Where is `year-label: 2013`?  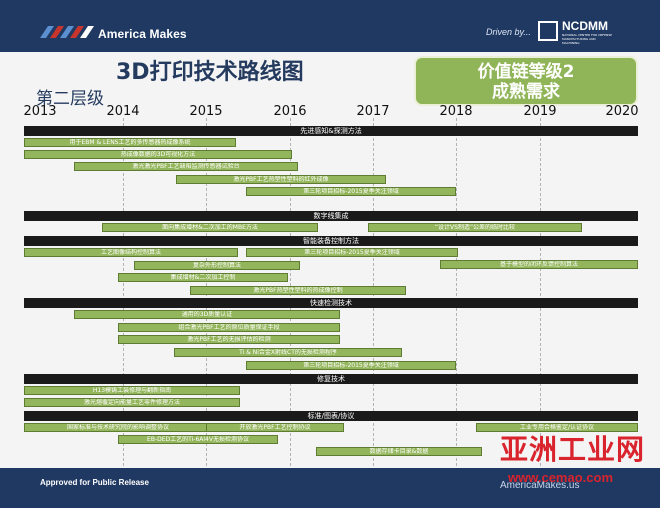
year-label: 2013 is located at coordinates (40, 111).